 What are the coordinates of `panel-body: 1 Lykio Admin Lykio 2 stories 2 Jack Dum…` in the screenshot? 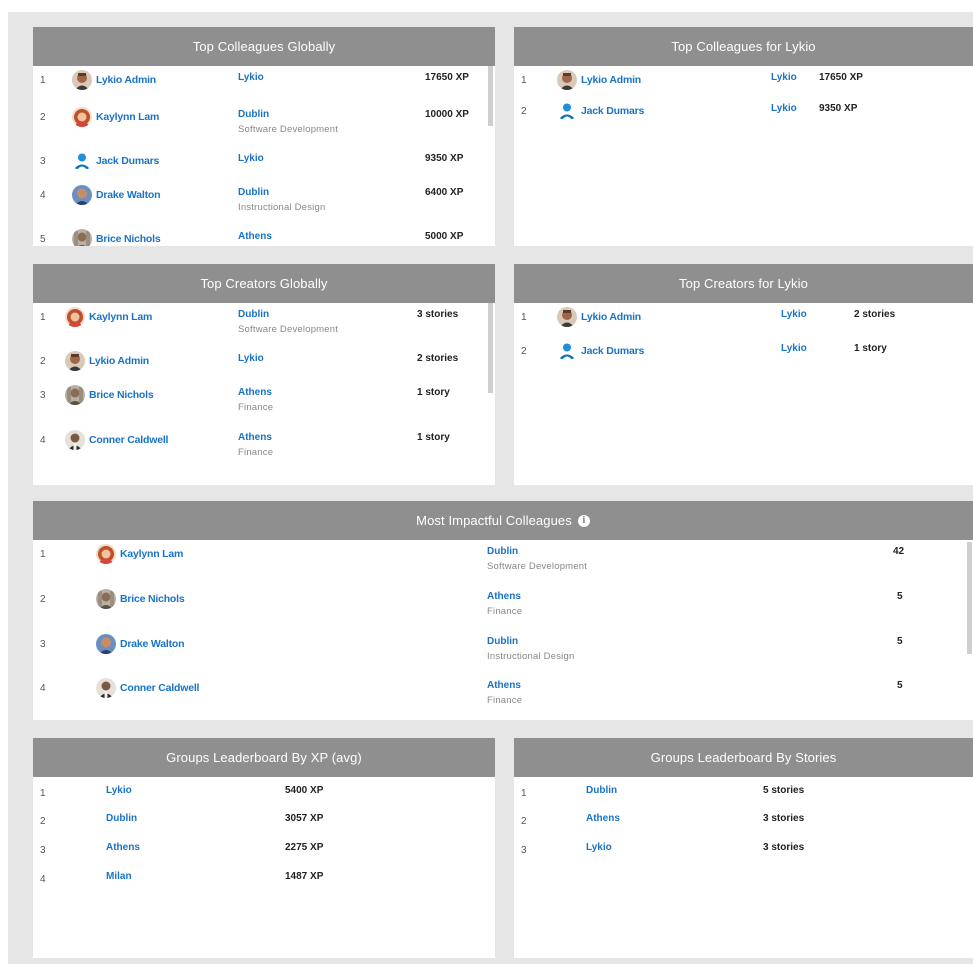 It's located at (743, 394).